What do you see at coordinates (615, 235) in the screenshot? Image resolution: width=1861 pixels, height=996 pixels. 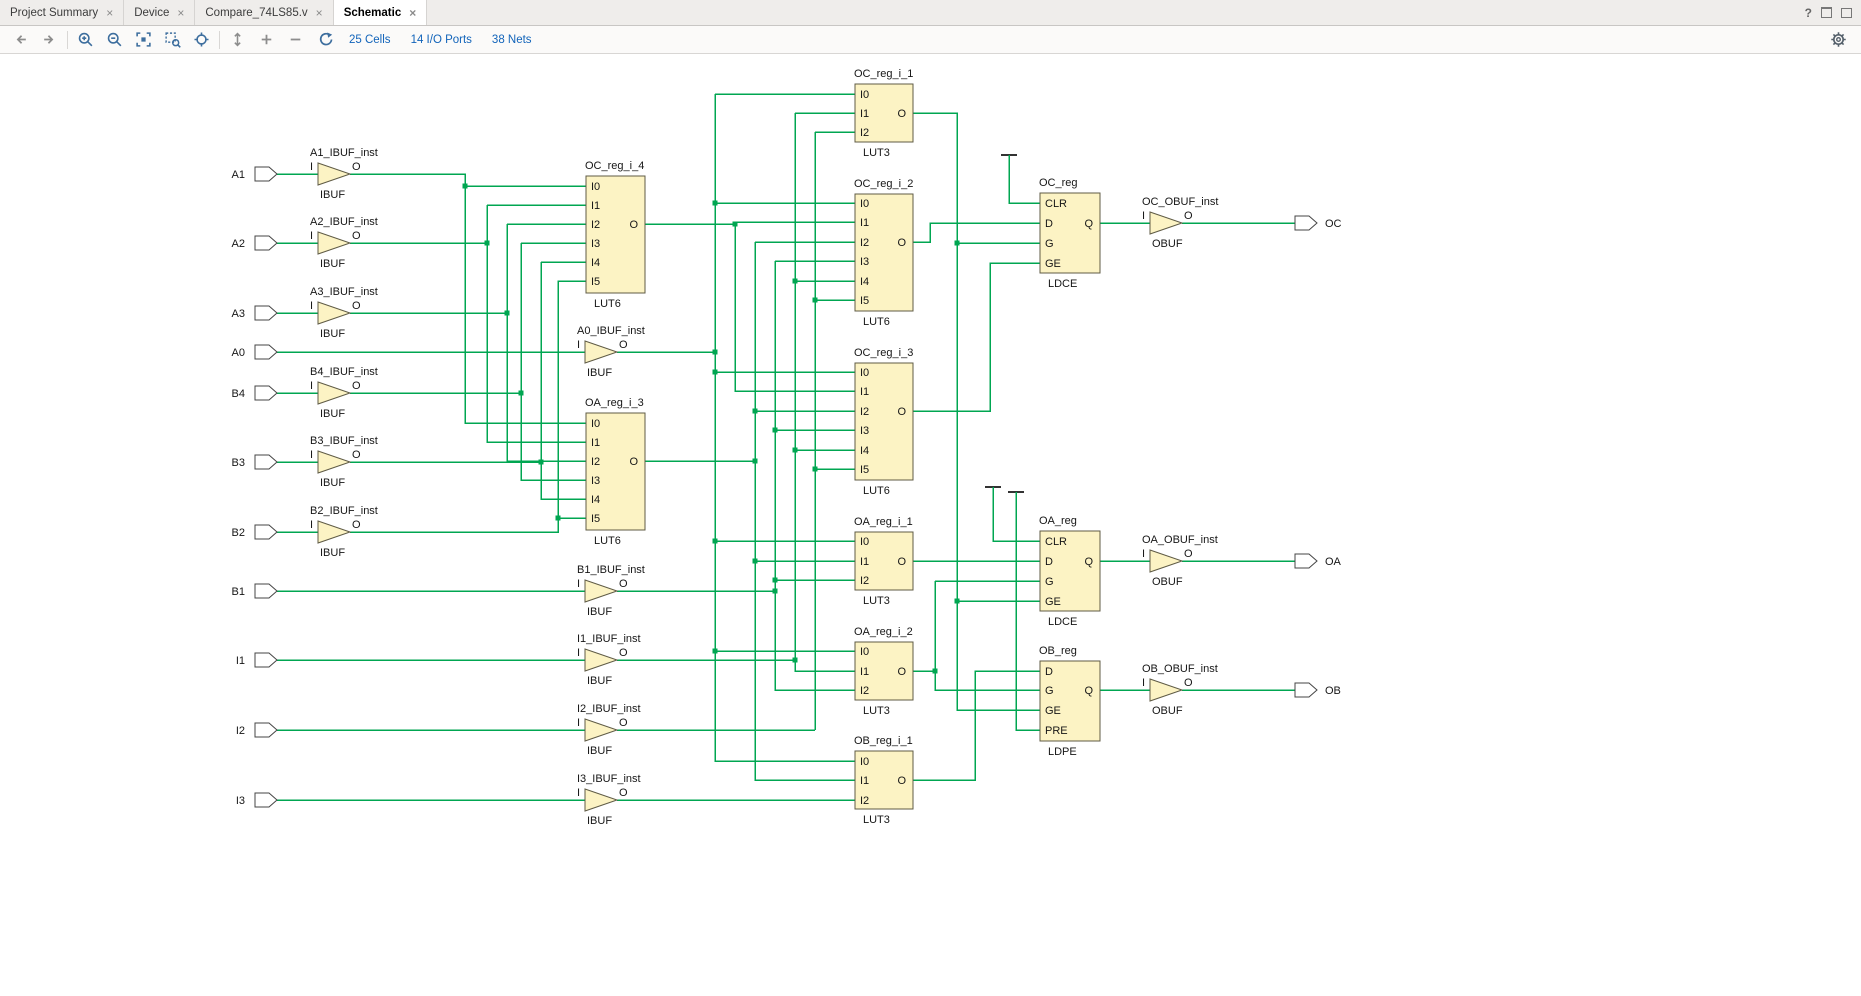 I see `cell-OC_reg_i_4: I0 I1 I2 I3 I4 I5 O OC_reg_i_4 LUT6` at bounding box center [615, 235].